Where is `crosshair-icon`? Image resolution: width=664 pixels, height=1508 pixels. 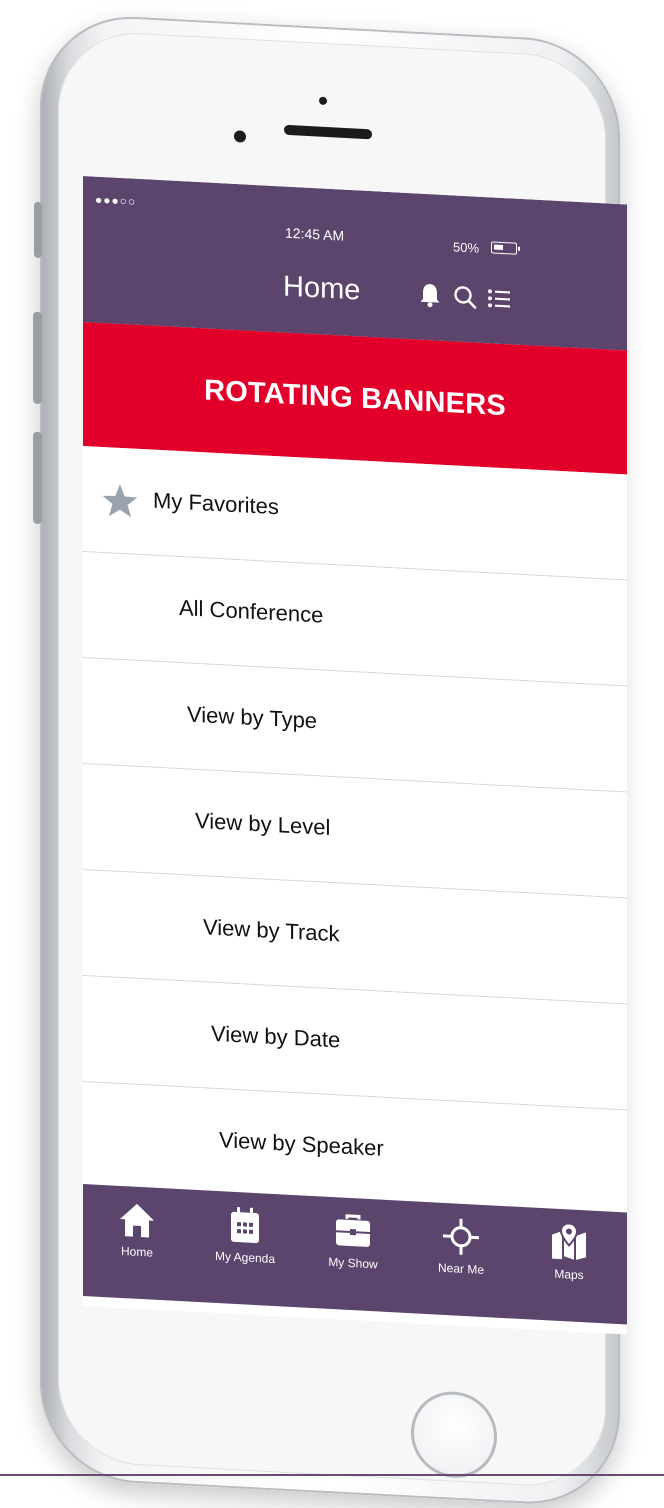
crosshair-icon is located at coordinates (461, 1237).